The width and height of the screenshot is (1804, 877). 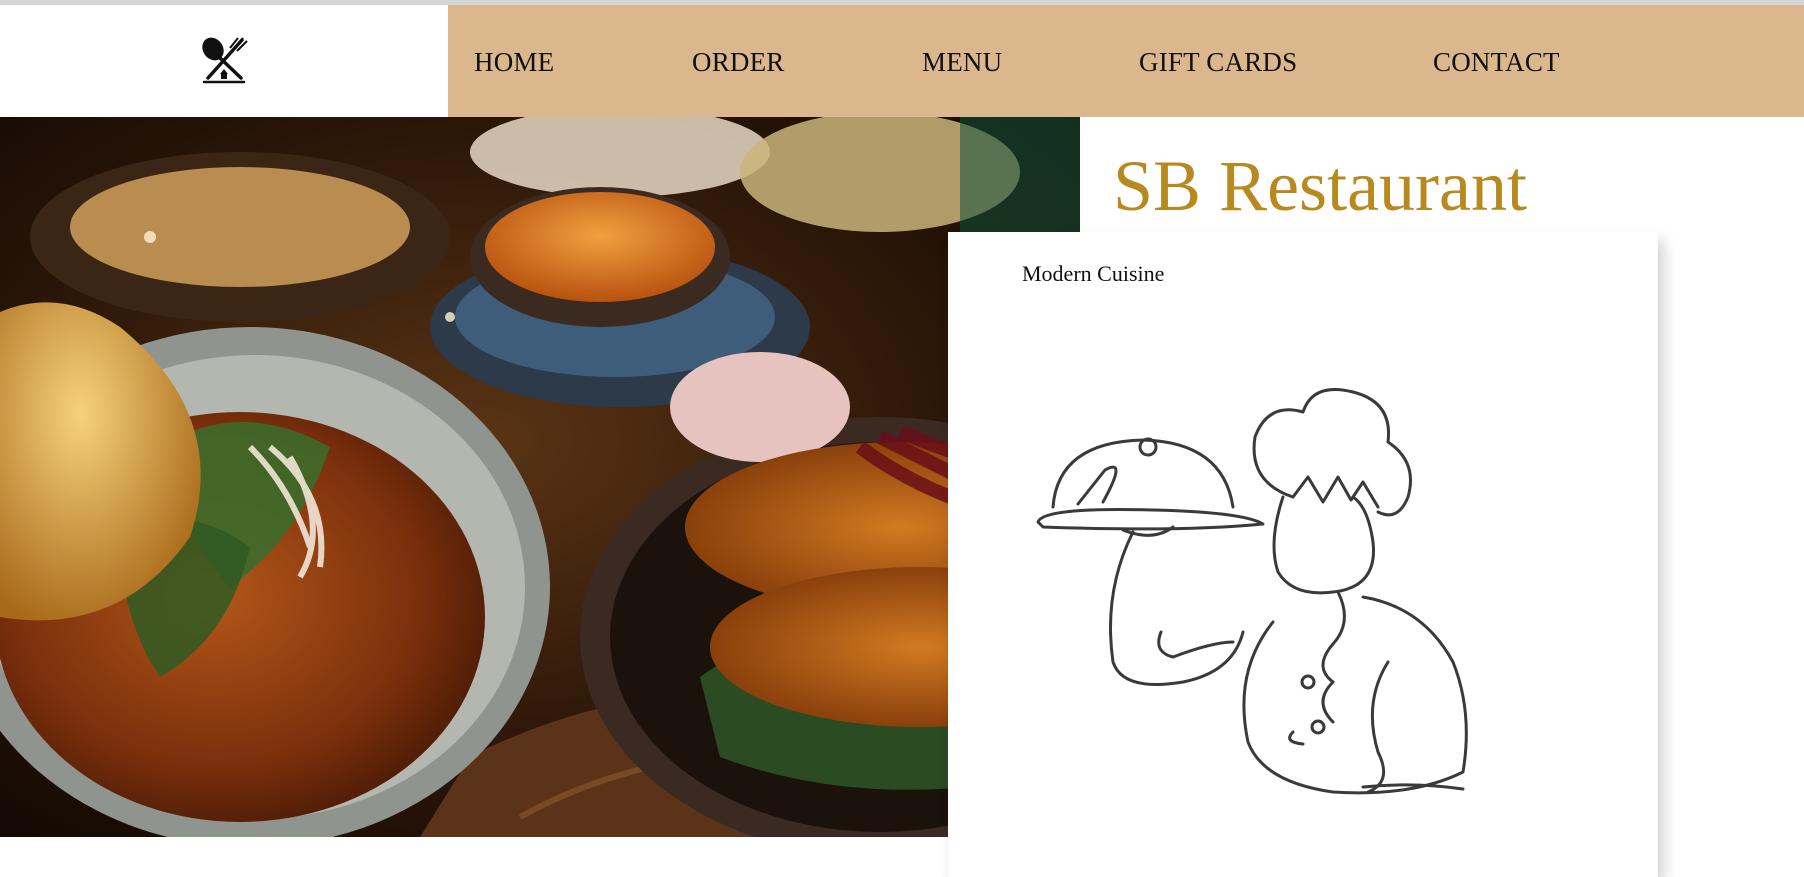 I want to click on nav-home: HOME, so click(x=514, y=62).